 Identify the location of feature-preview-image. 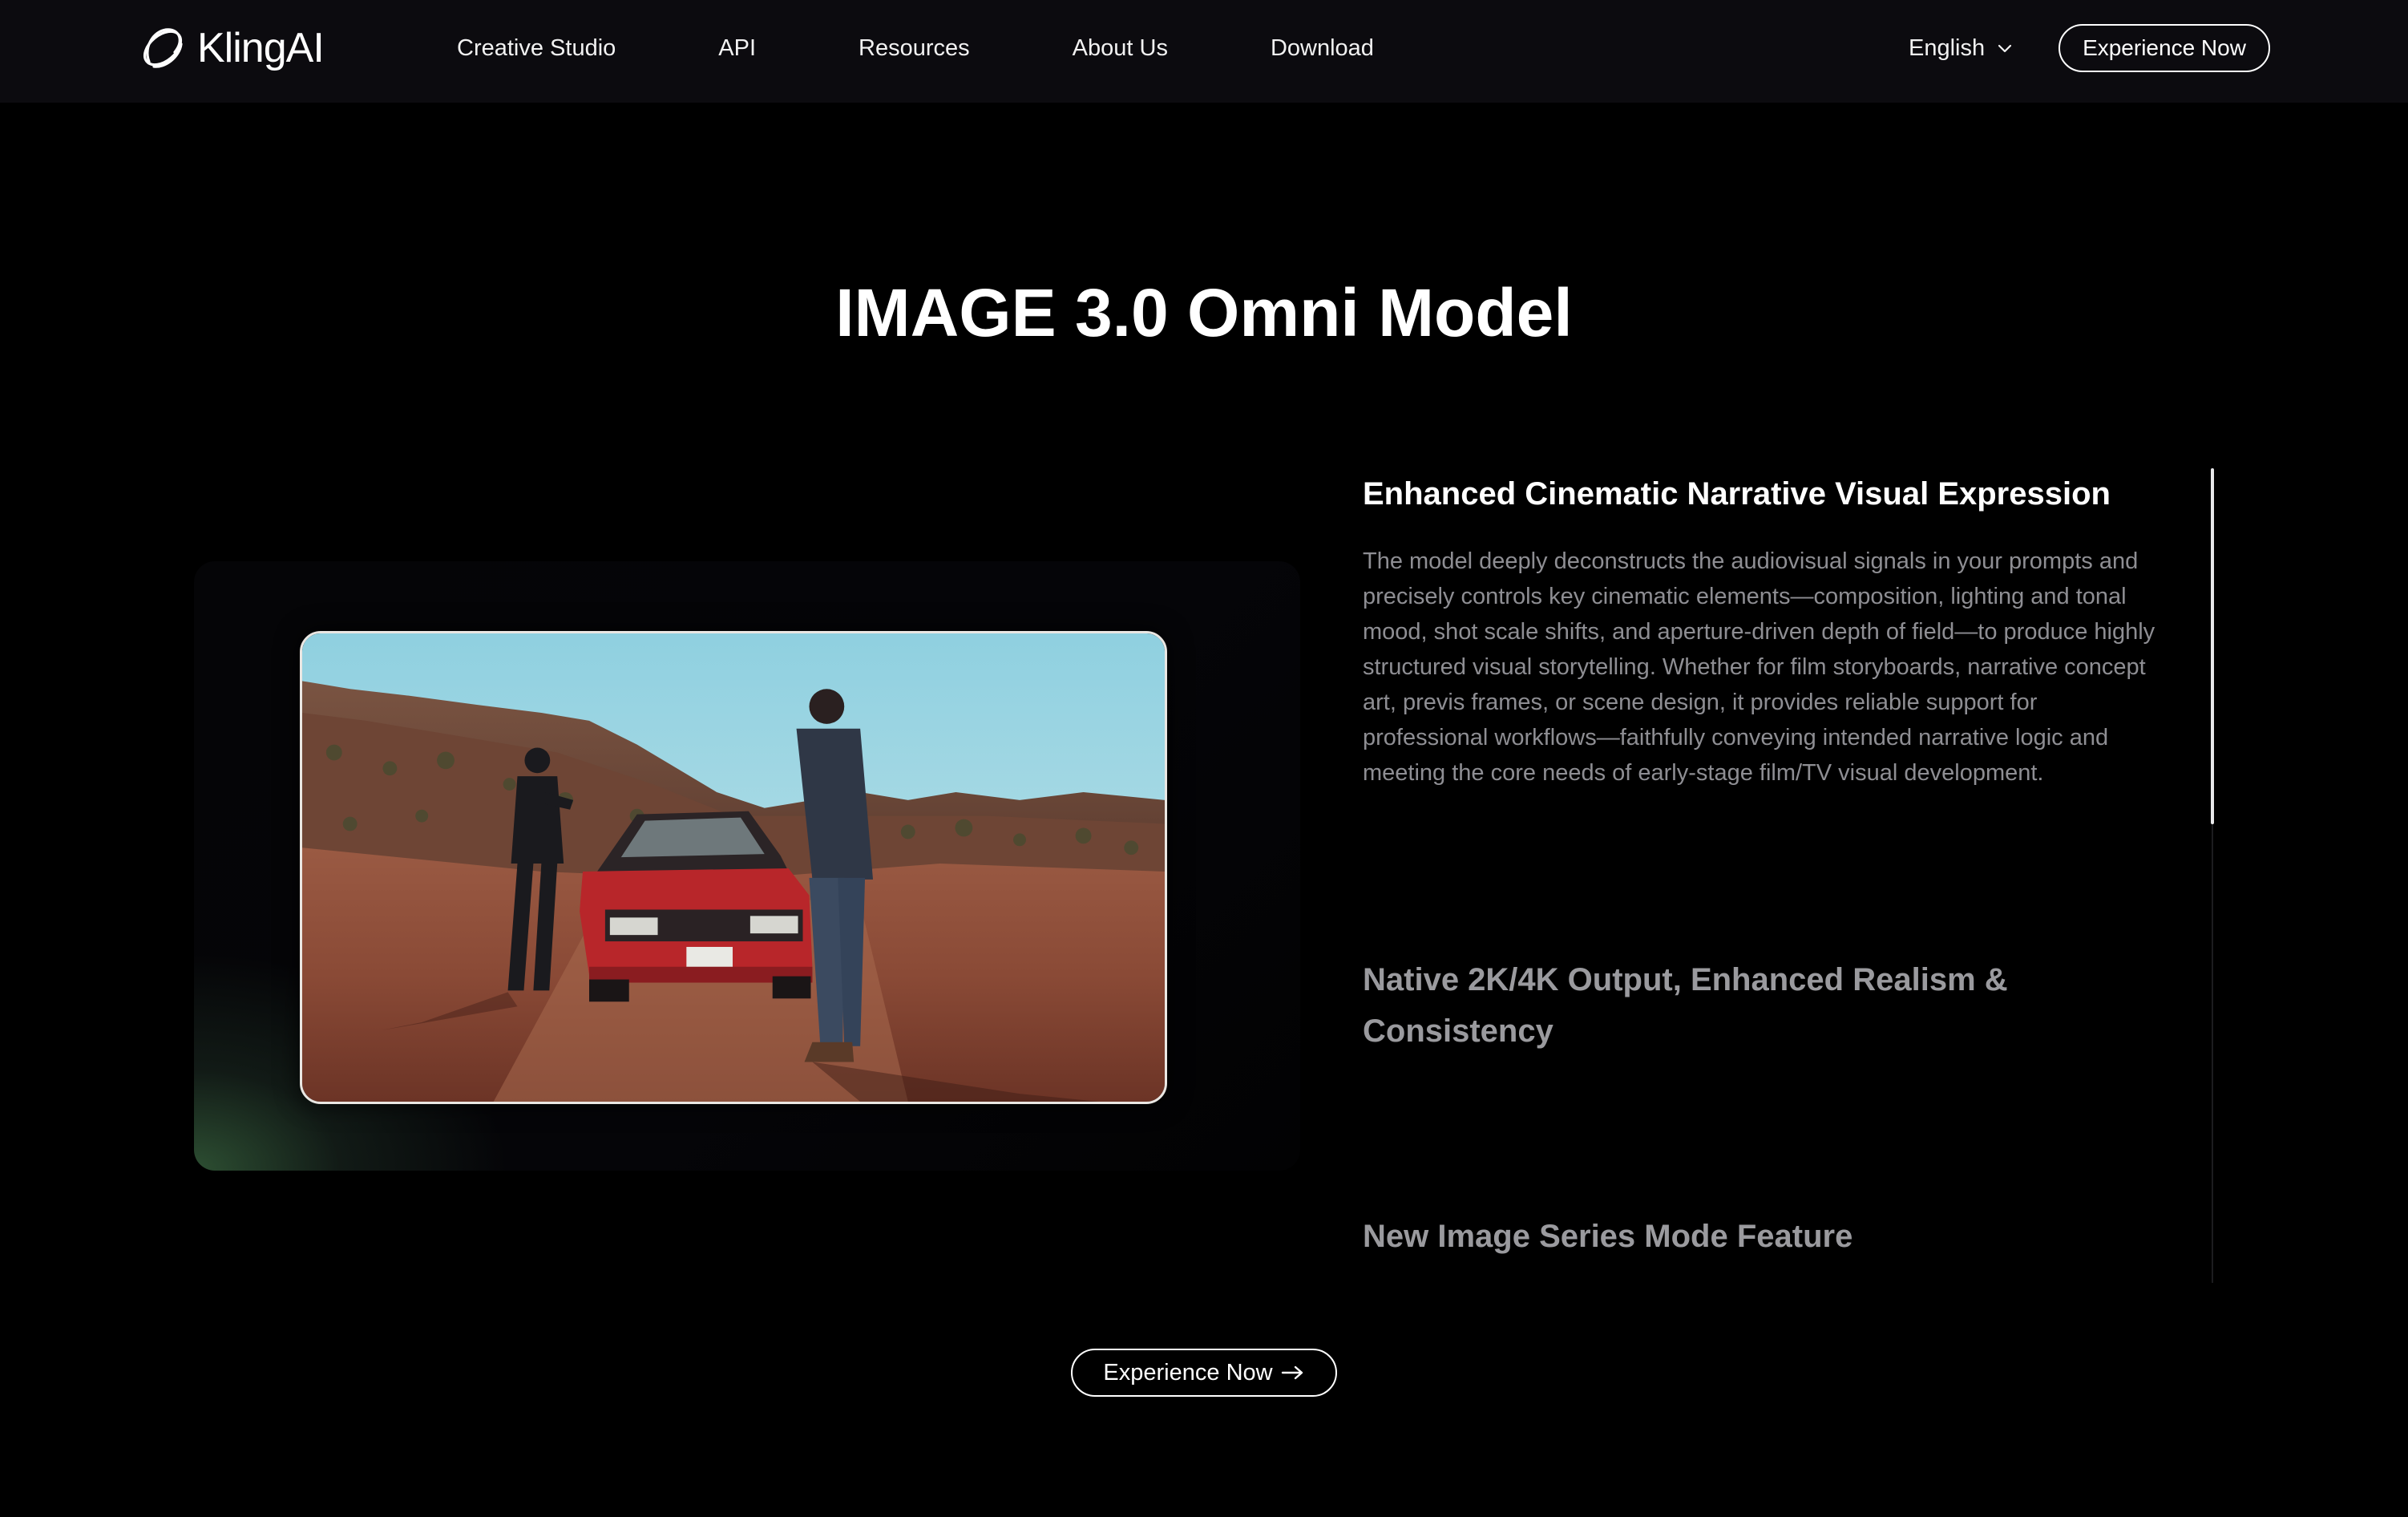
(733, 868).